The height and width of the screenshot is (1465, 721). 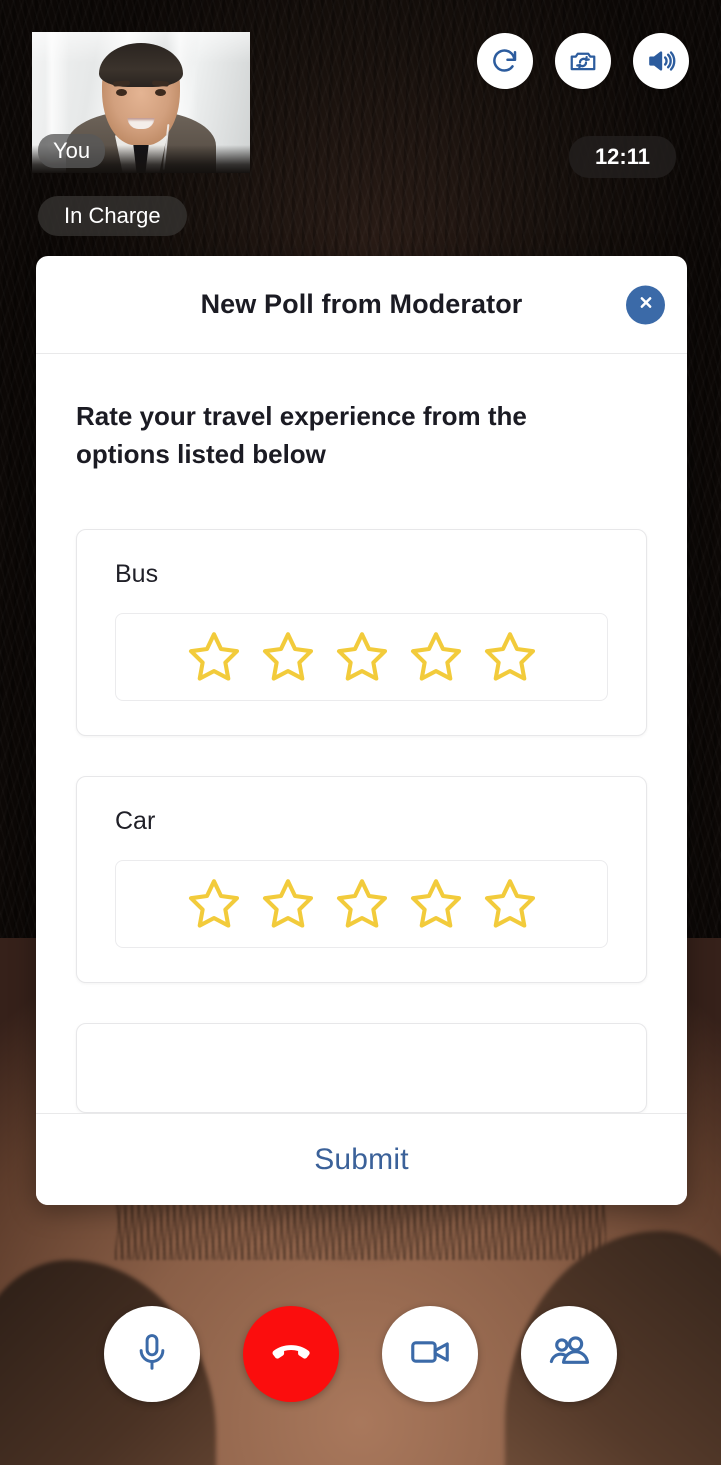 I want to click on participants-button, so click(x=569, y=1354).